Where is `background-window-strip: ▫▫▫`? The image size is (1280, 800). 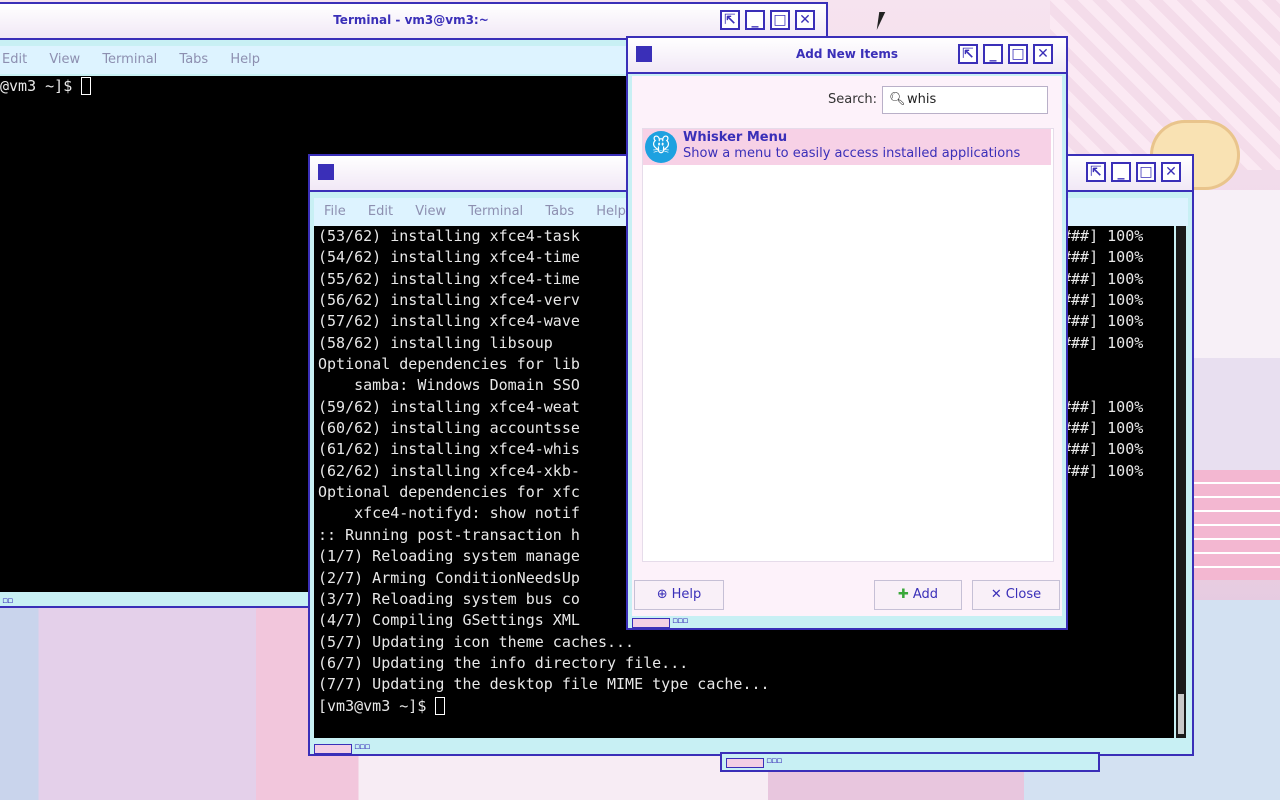
background-window-strip: ▫▫▫ is located at coordinates (910, 762).